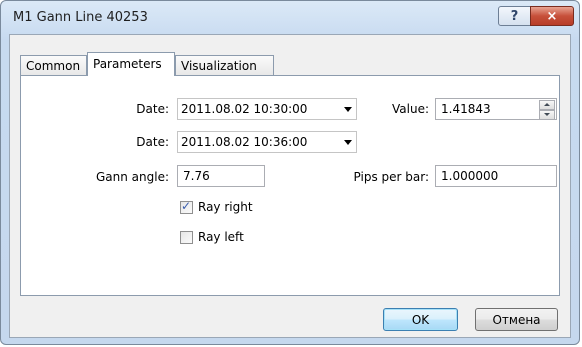 The height and width of the screenshot is (347, 582). I want to click on question-mark-icon: ?, so click(514, 16).